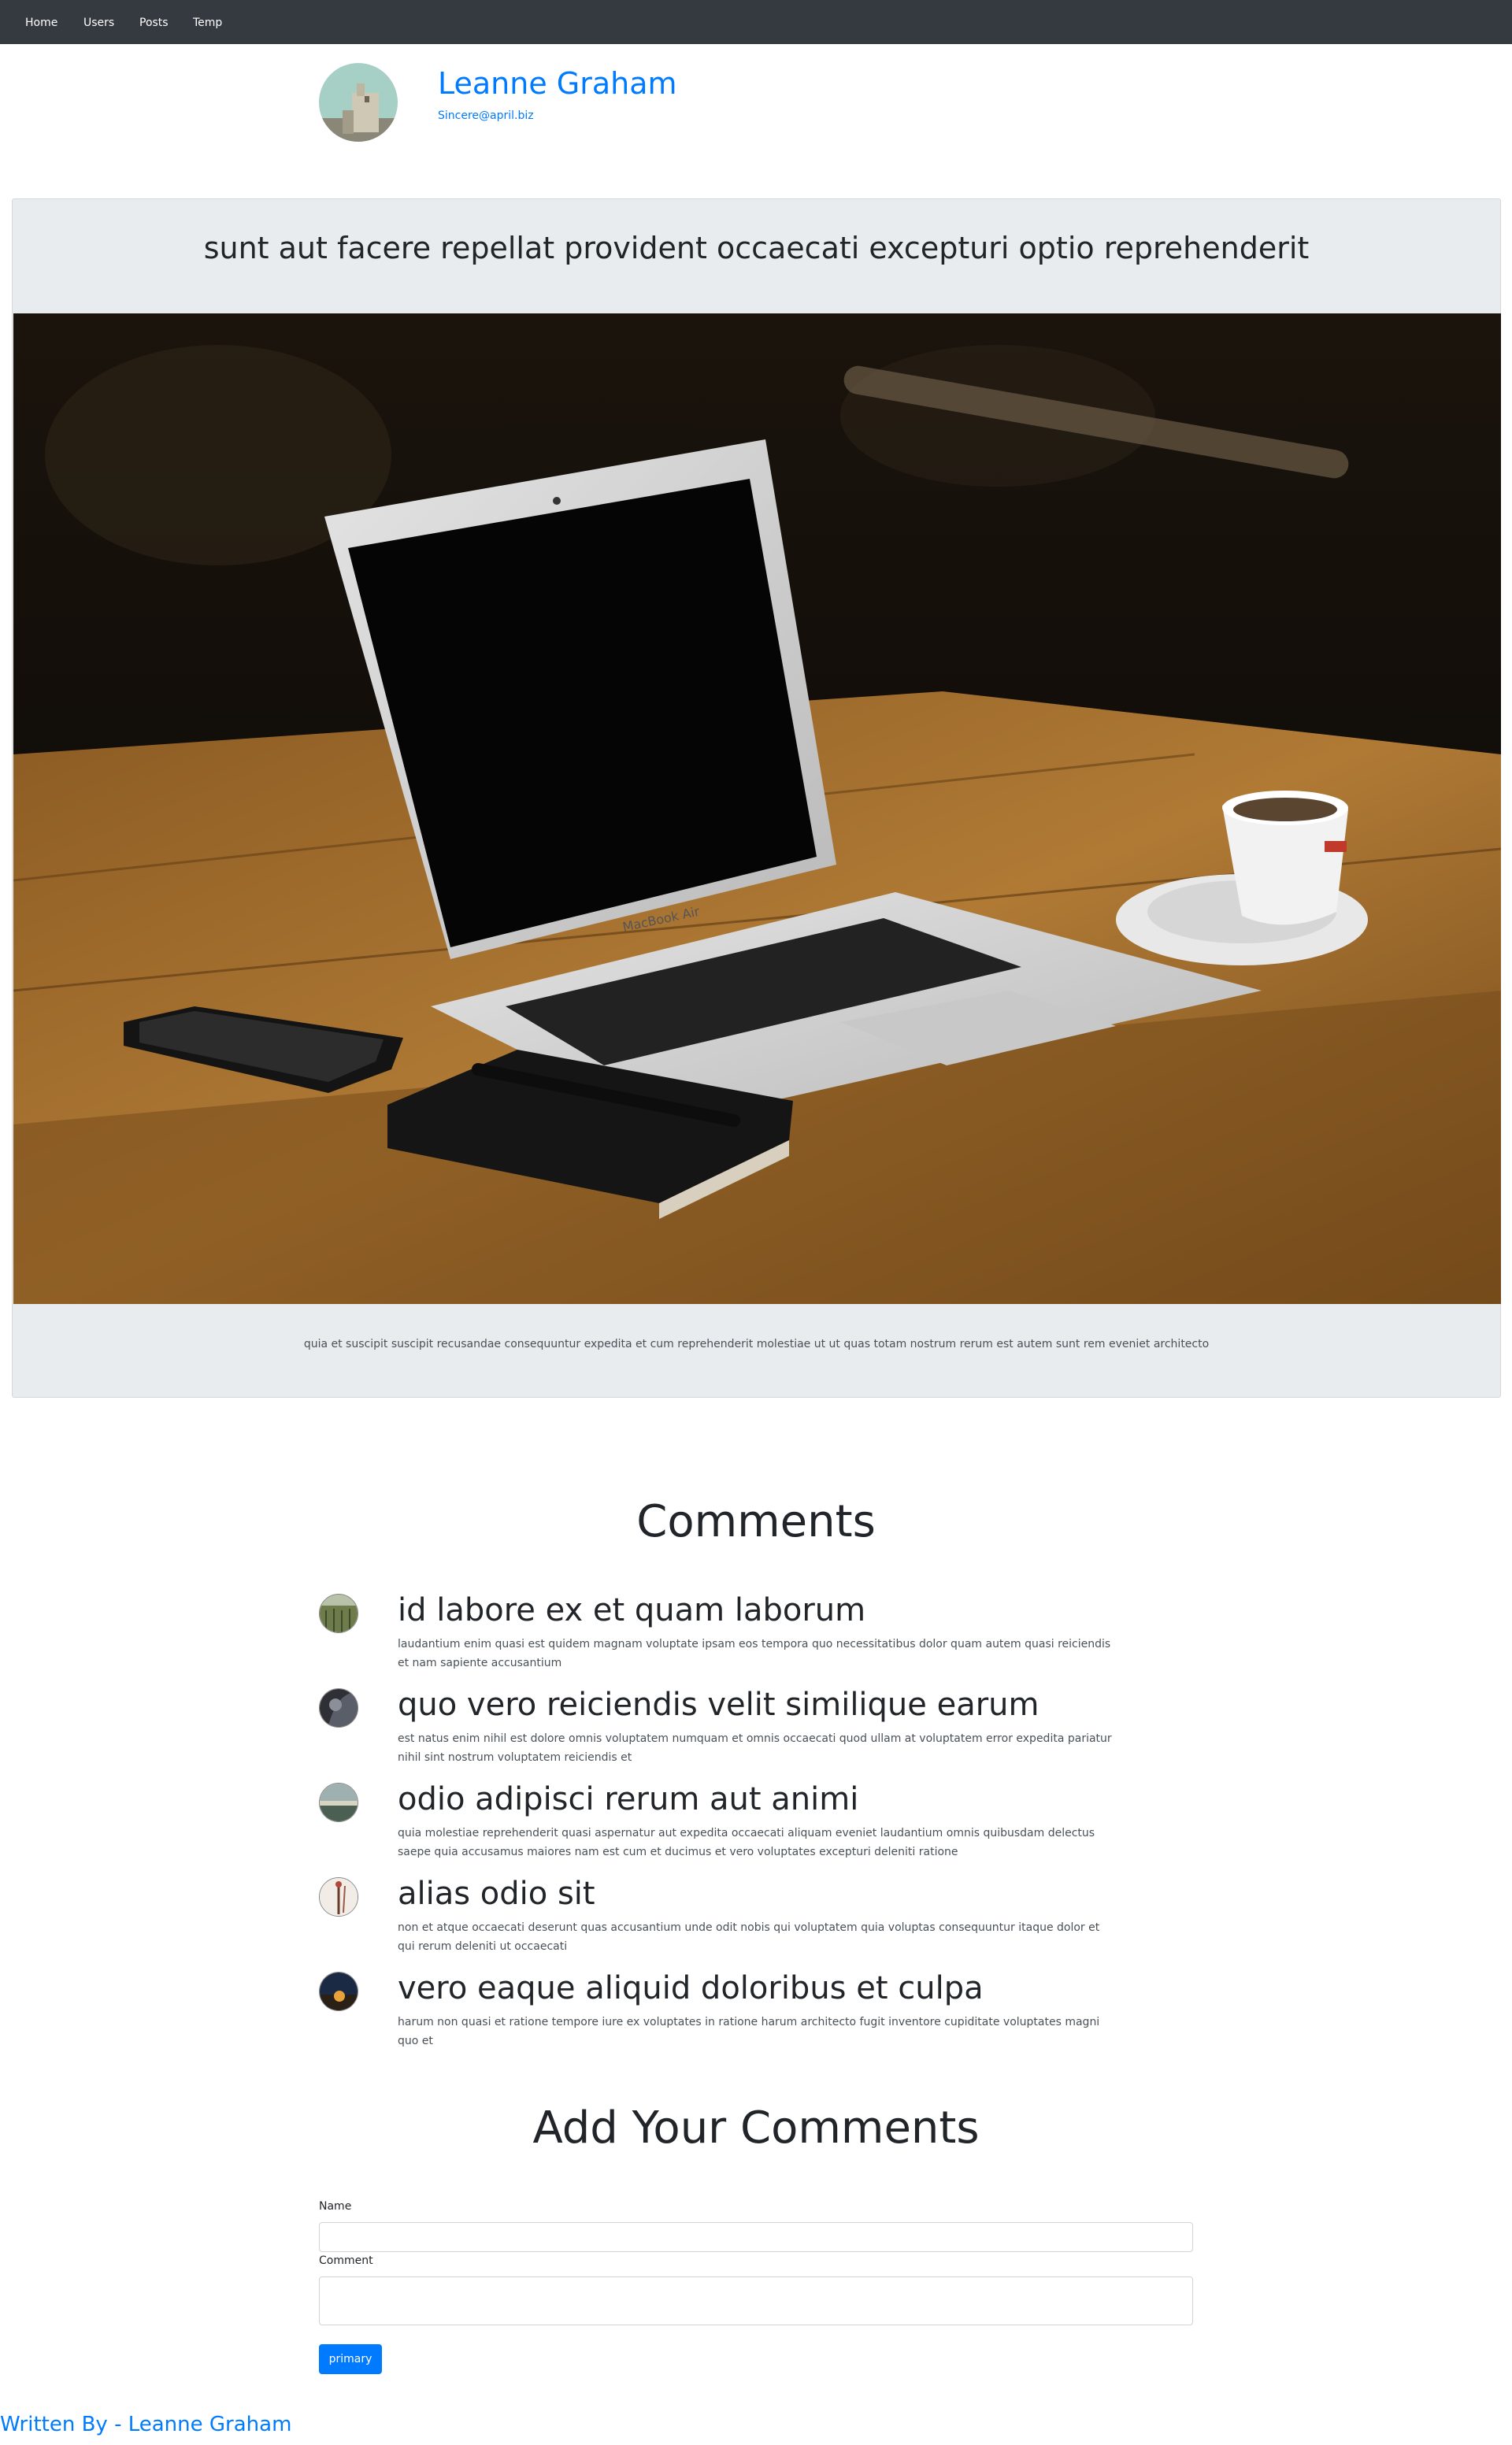 This screenshot has width=1512, height=2445. I want to click on name-input, so click(756, 2237).